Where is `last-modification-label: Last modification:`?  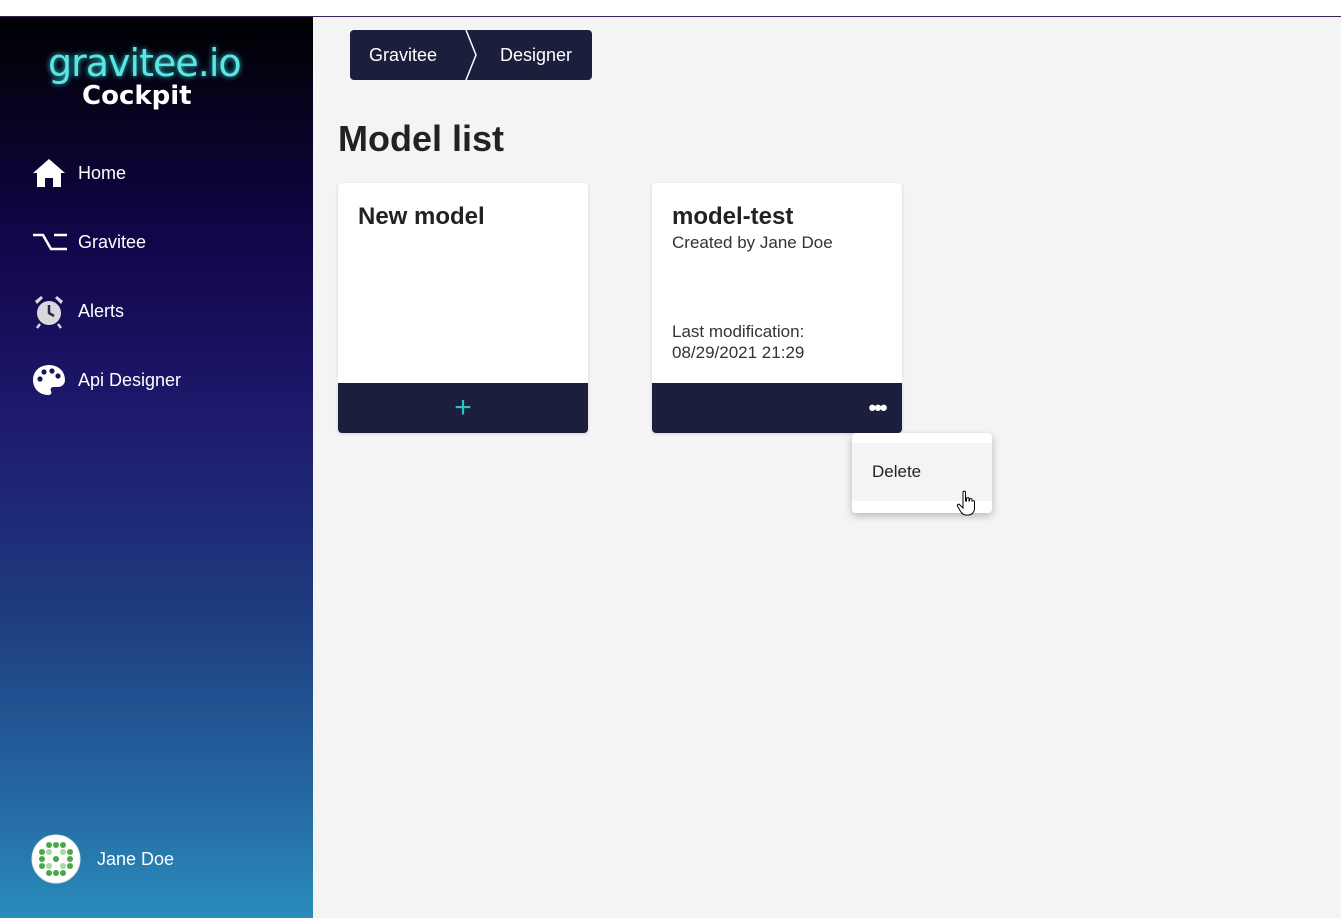 last-modification-label: Last modification: is located at coordinates (738, 331).